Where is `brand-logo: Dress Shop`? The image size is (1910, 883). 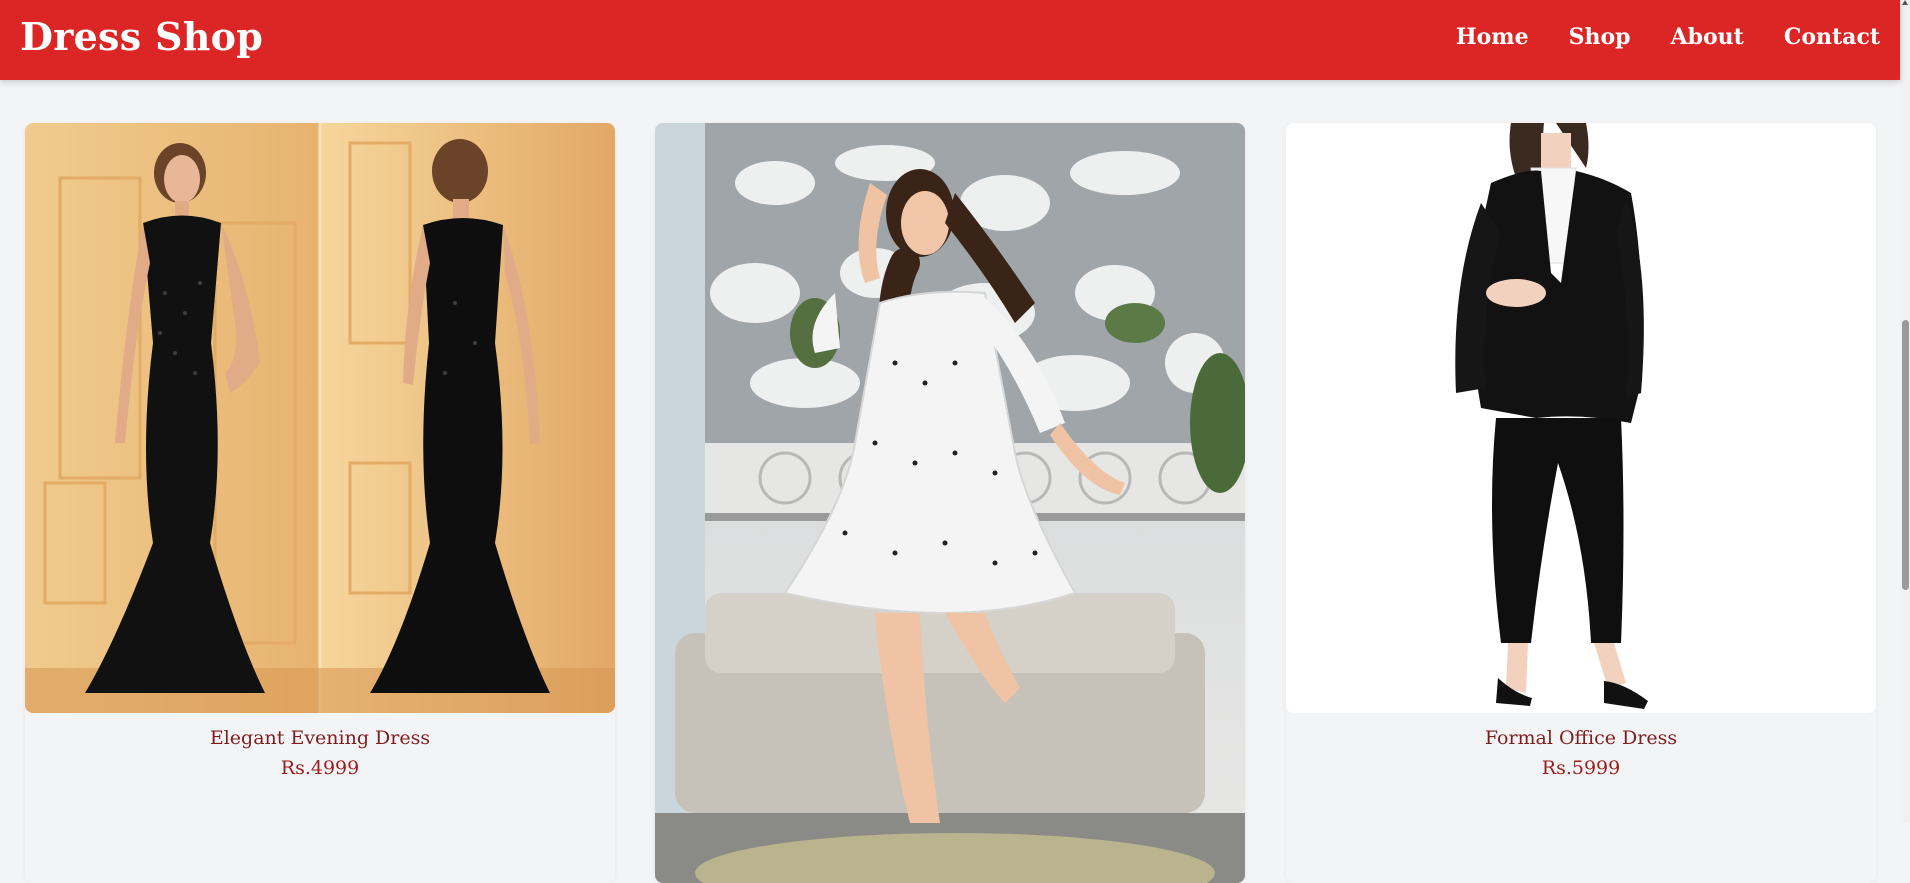 brand-logo: Dress Shop is located at coordinates (141, 37).